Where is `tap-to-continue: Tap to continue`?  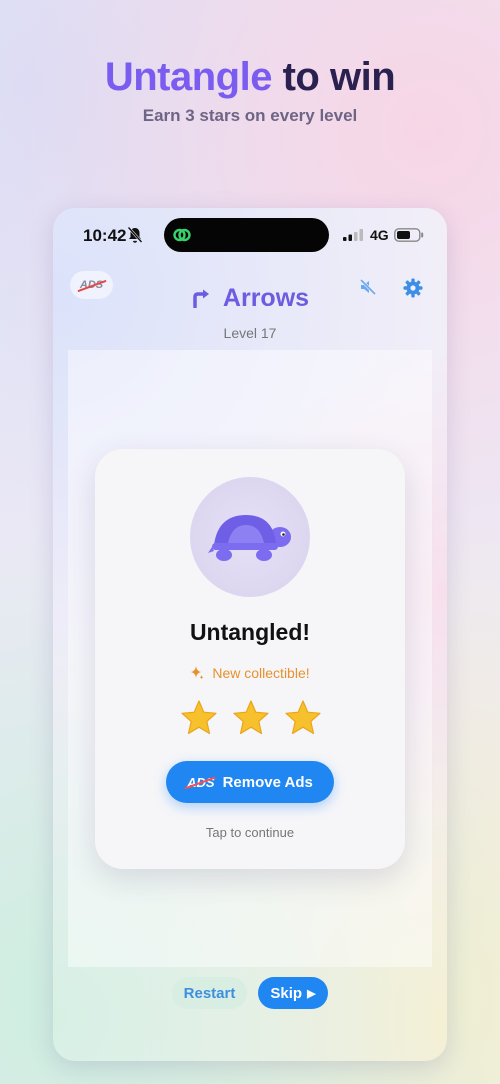
tap-to-continue: Tap to continue is located at coordinates (250, 832).